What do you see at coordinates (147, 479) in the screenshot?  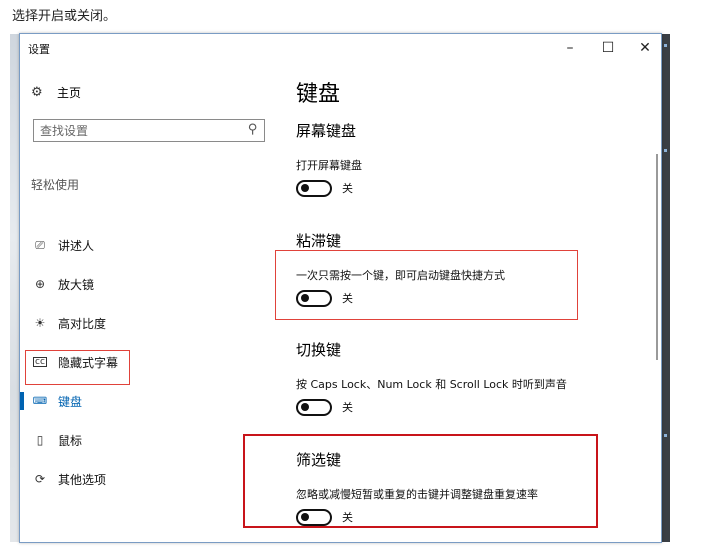 I see `sidebar-item-other-options: ⟳ 其他选项` at bounding box center [147, 479].